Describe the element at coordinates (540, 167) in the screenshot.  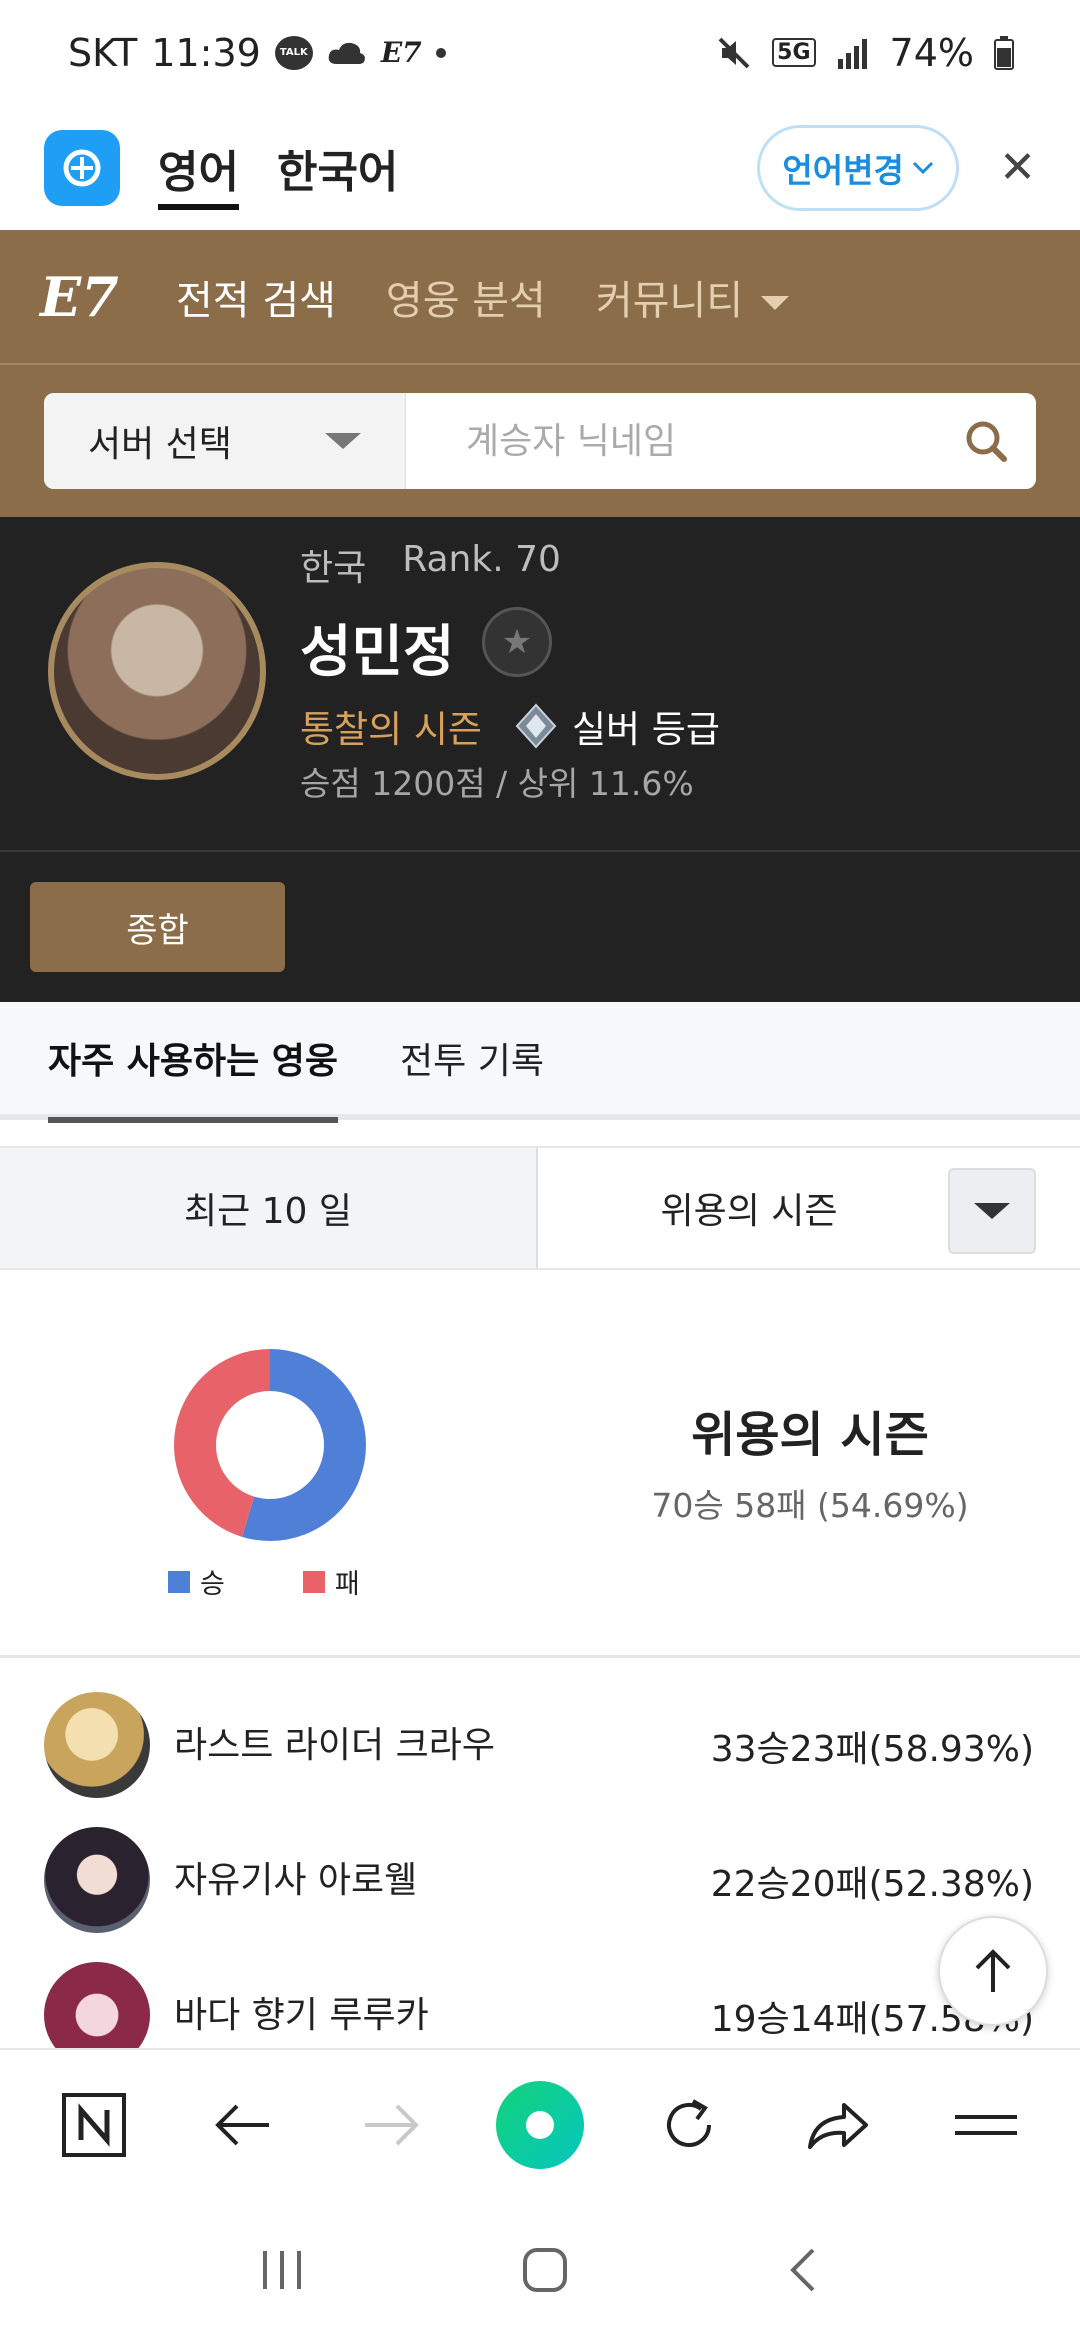
I see `translate-bar: 영어 한국어 언어변경 ✕` at that location.